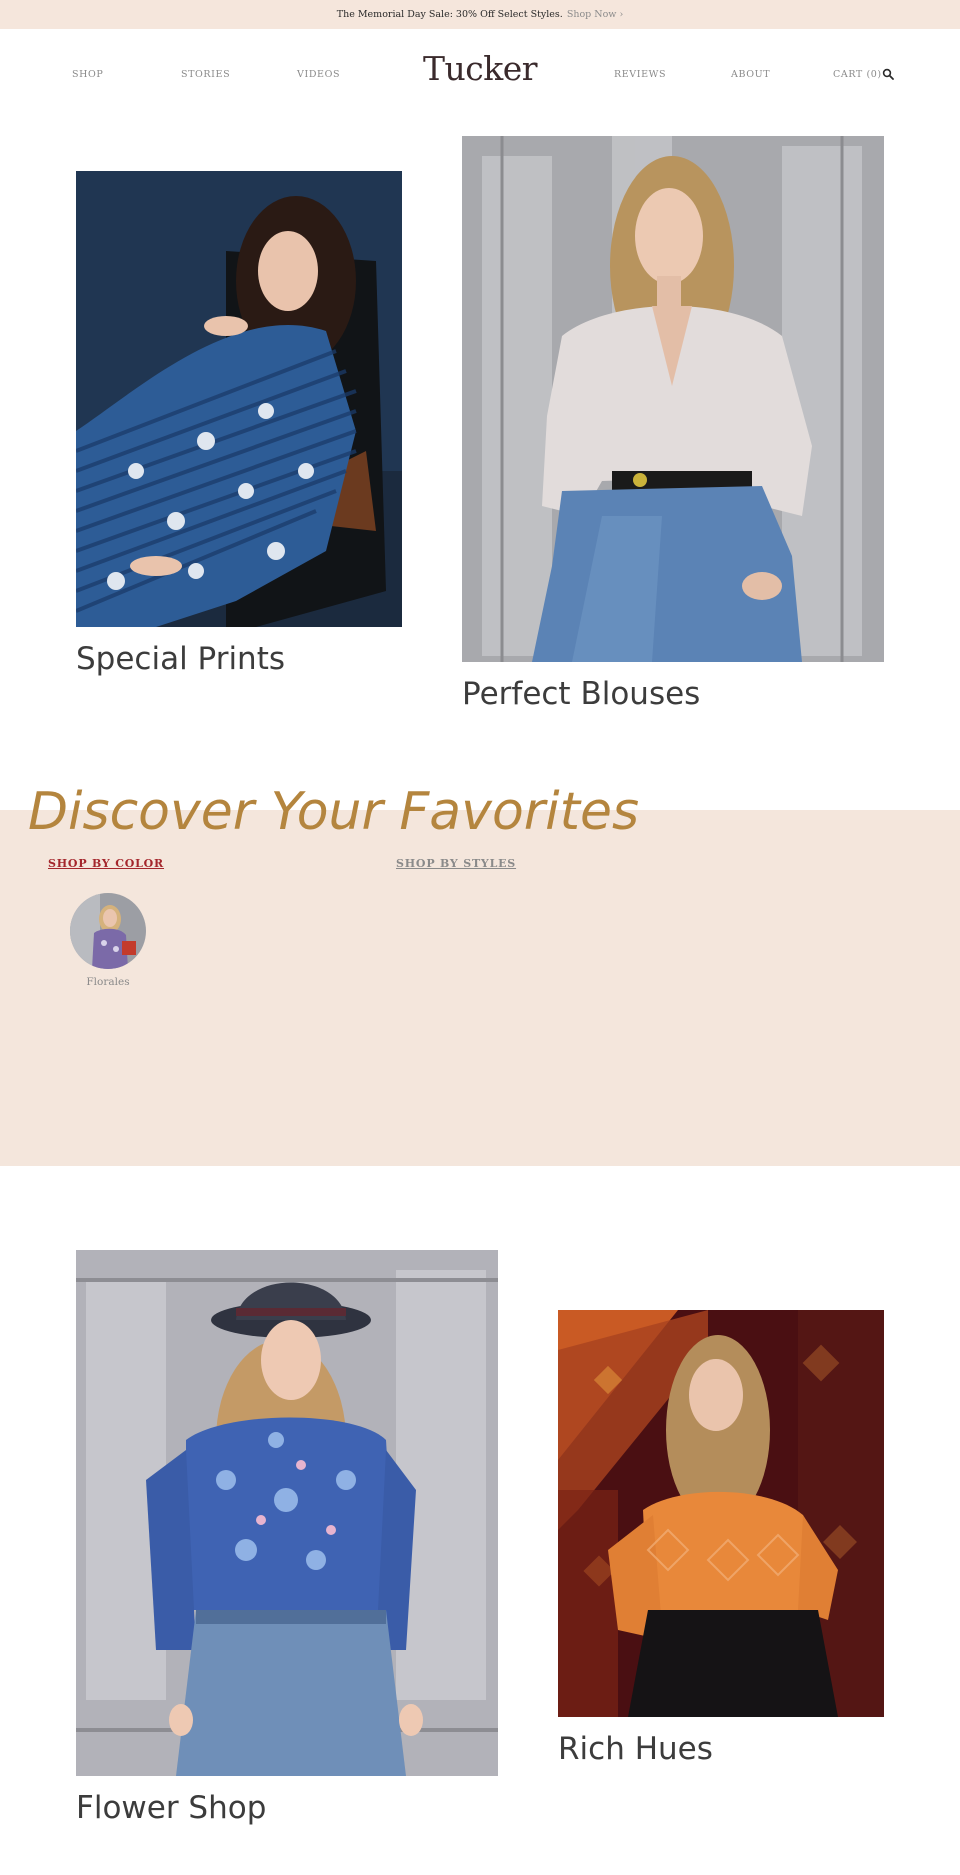 This screenshot has height=1875, width=960. I want to click on shop-now-link: Shop Now ›, so click(595, 14).